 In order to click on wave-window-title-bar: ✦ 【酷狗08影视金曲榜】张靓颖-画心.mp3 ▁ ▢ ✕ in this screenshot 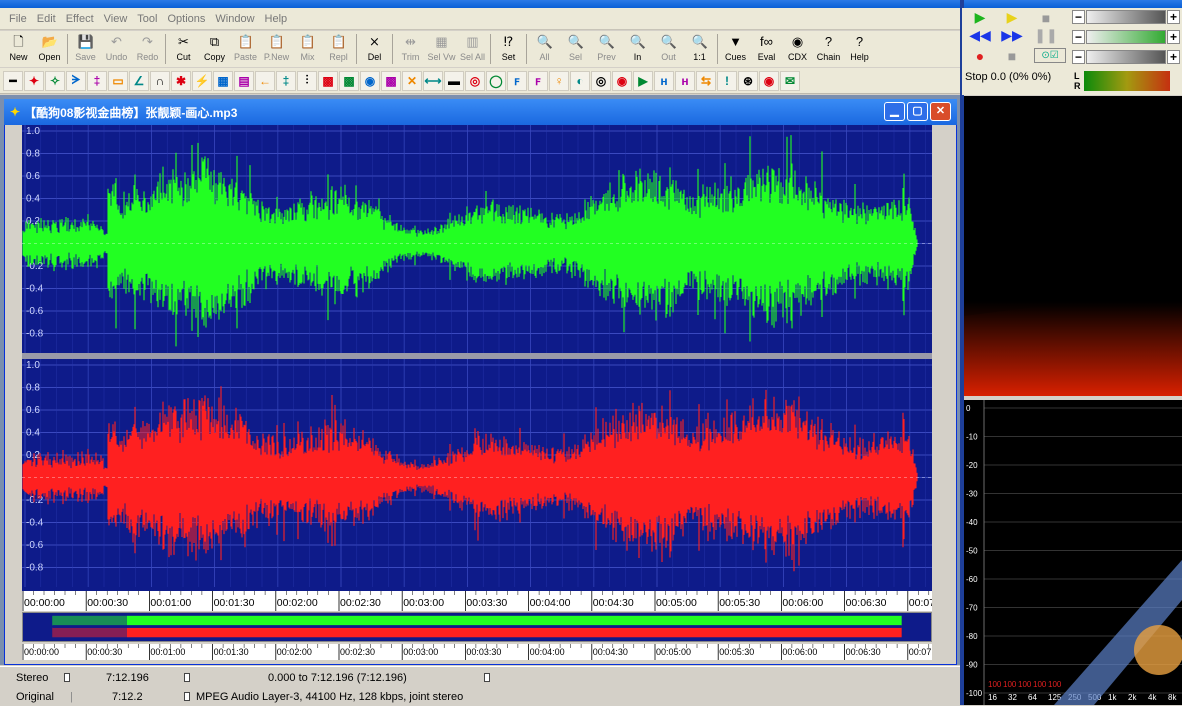, I will do `click(480, 112)`.